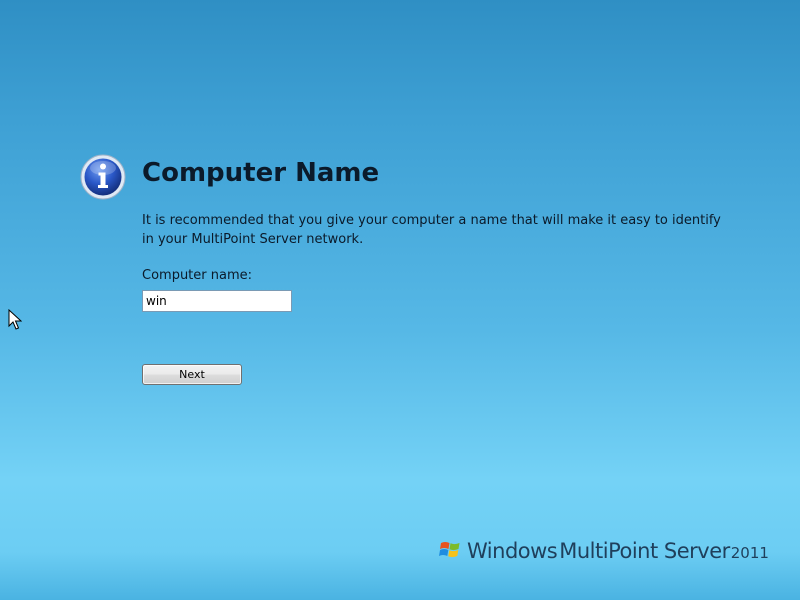 The image size is (800, 600). What do you see at coordinates (261, 173) in the screenshot?
I see `page-title: Computer Name` at bounding box center [261, 173].